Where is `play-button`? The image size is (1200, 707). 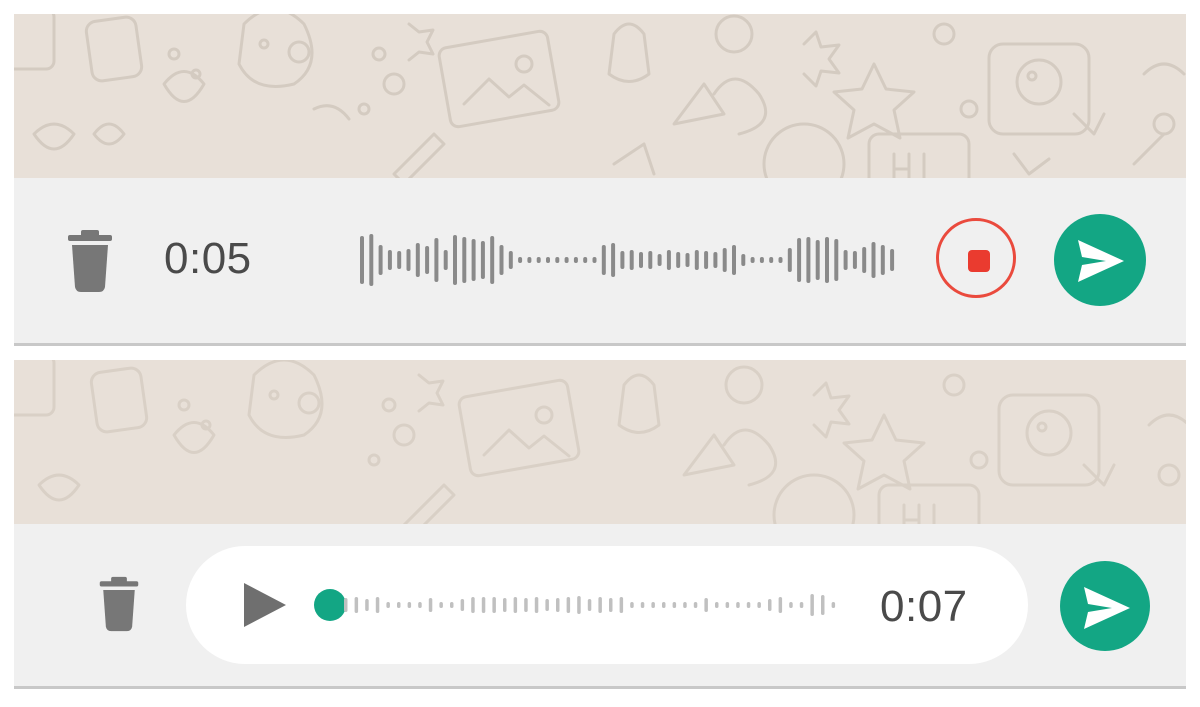 play-button is located at coordinates (265, 605).